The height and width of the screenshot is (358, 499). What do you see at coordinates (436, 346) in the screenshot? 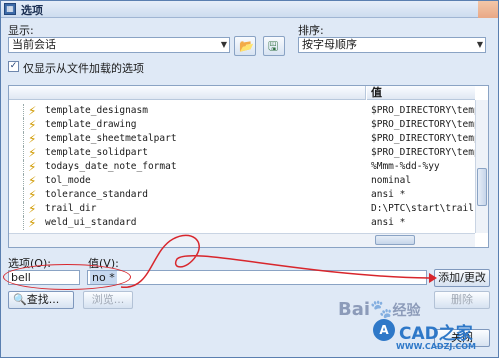
I see `cad-site-watermark: WWW.CADZJ.COM` at bounding box center [436, 346].